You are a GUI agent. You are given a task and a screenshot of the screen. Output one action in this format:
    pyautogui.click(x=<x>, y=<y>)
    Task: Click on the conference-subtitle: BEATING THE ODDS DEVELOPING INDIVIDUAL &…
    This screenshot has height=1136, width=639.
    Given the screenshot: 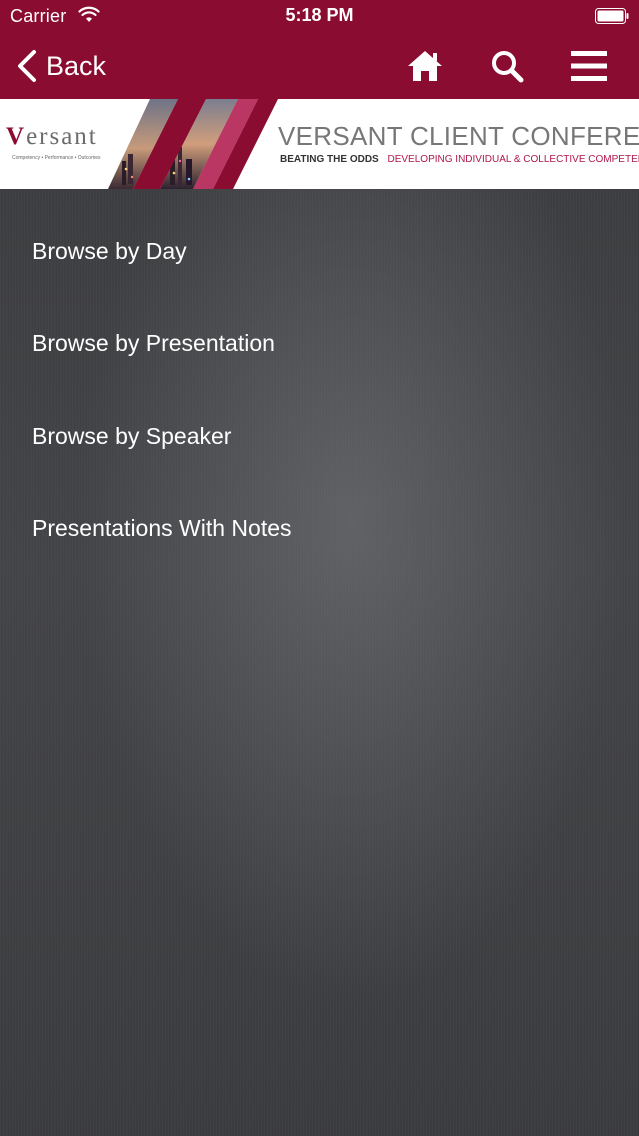 What is the action you would take?
    pyautogui.click(x=459, y=159)
    